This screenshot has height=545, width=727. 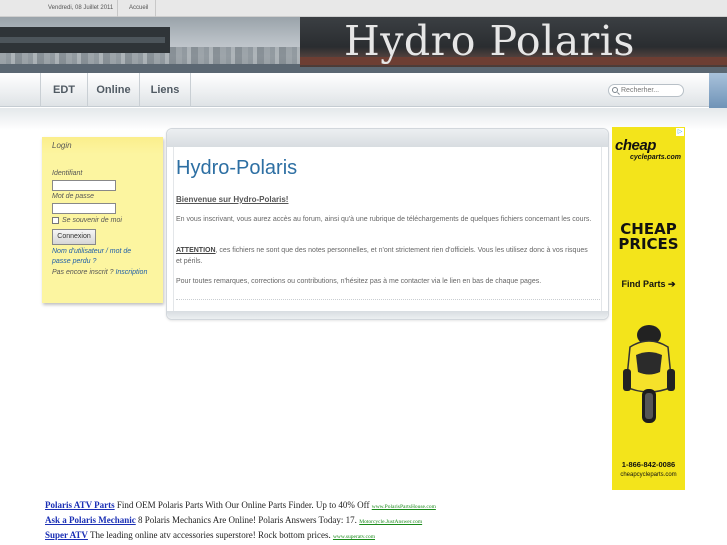 I want to click on dotted-divider, so click(x=388, y=299).